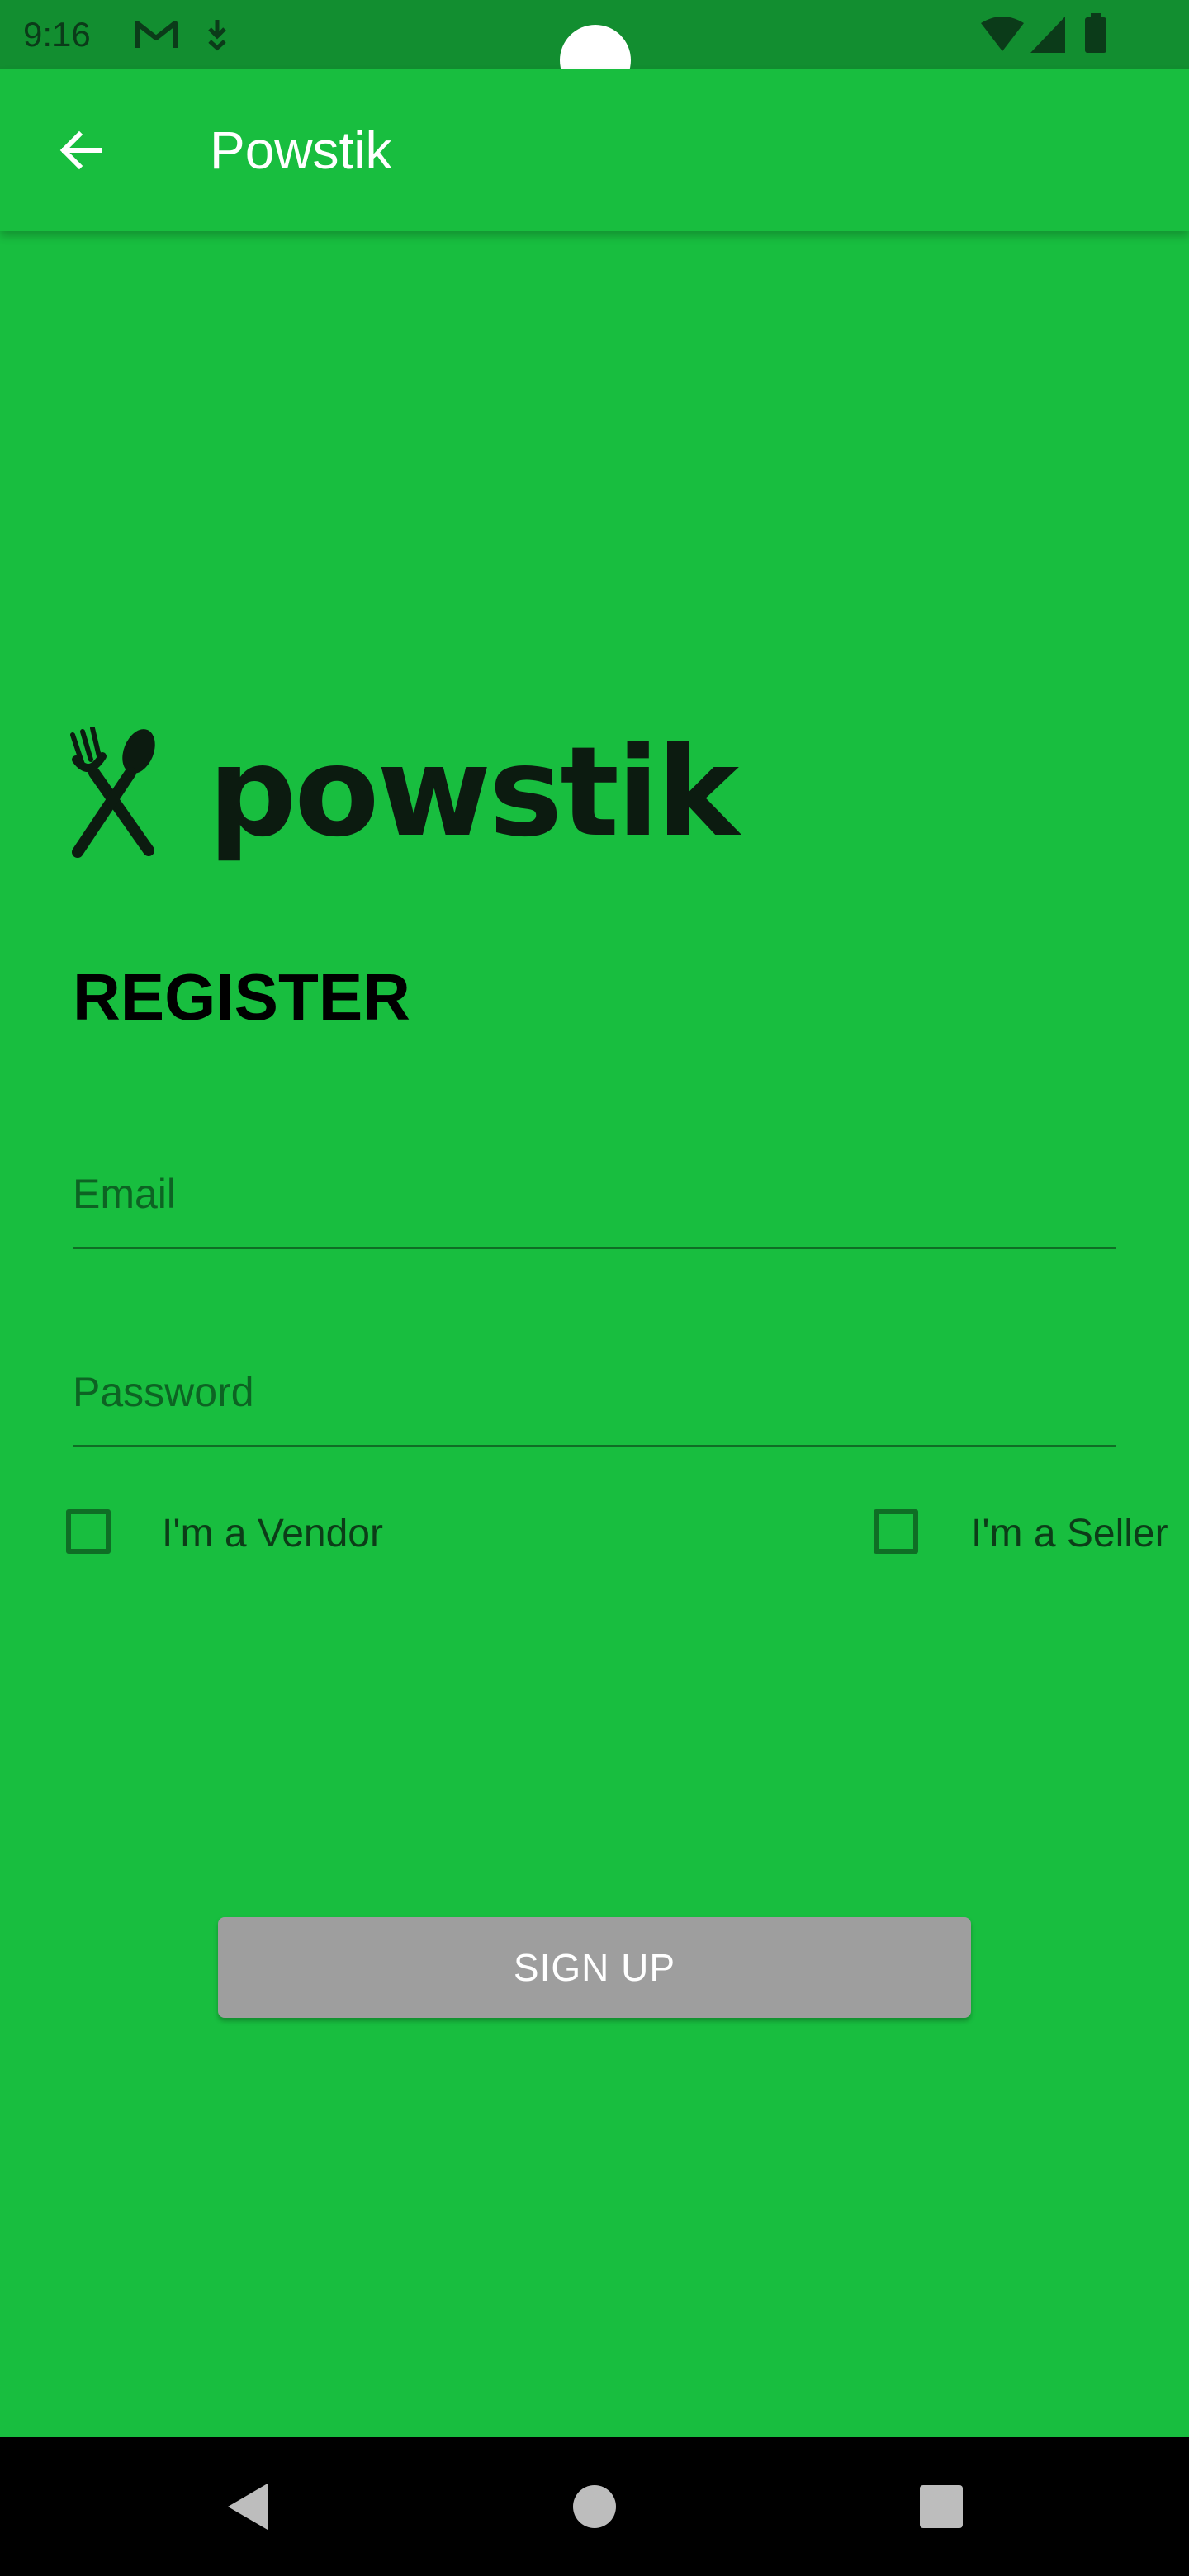  I want to click on recents-square-icon, so click(941, 2506).